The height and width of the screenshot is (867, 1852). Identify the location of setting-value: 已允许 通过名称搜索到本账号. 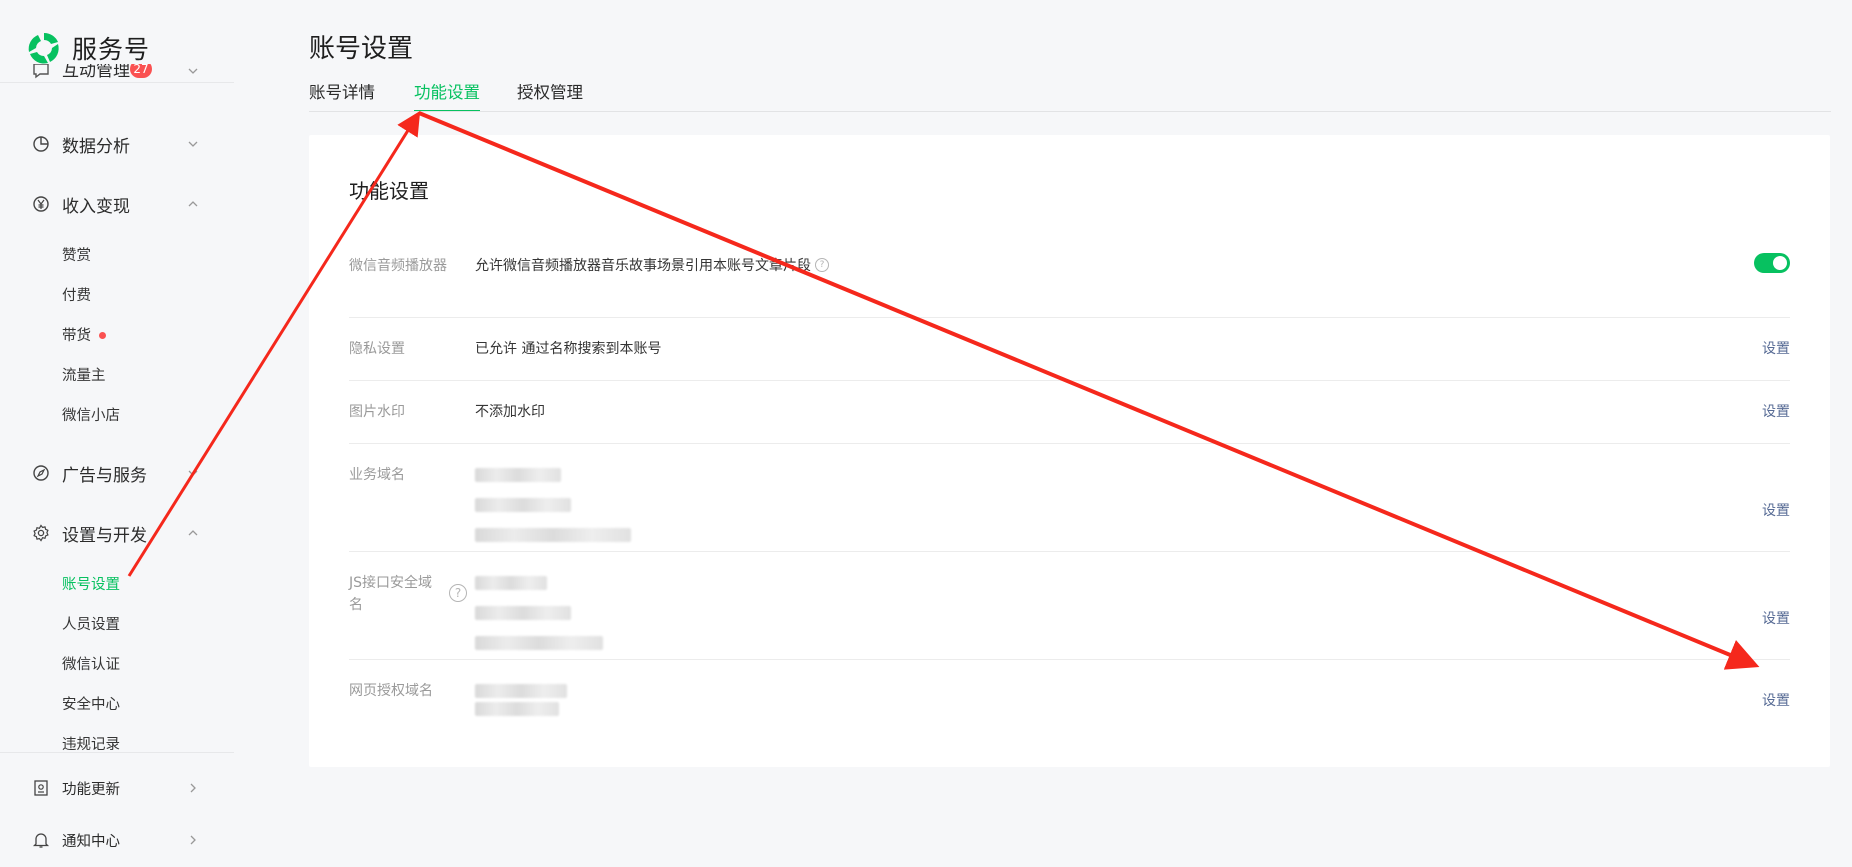
(568, 349).